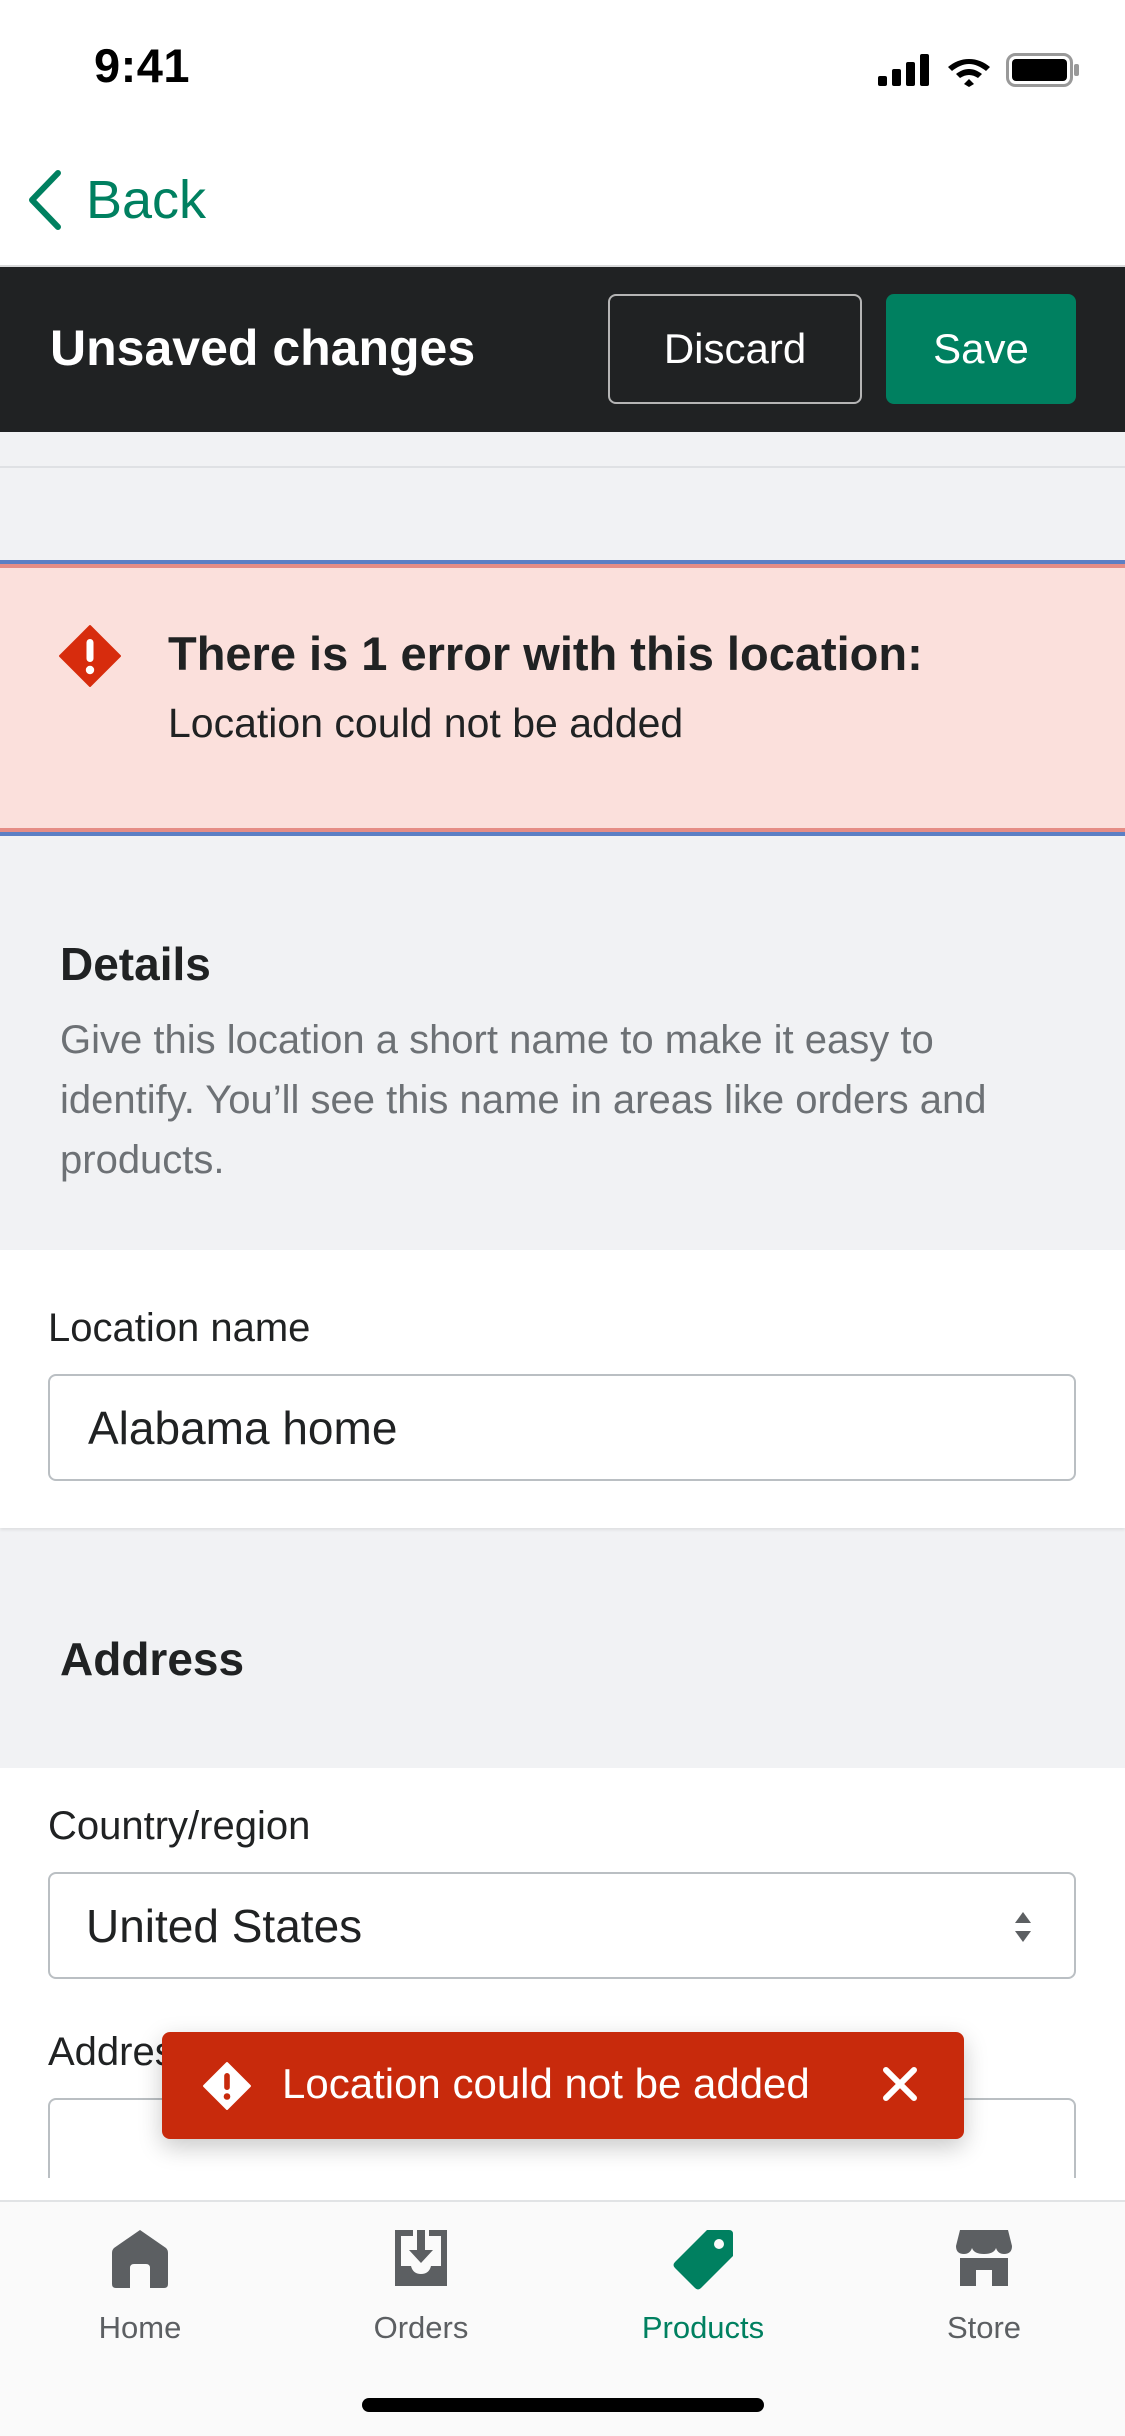  What do you see at coordinates (900, 2084) in the screenshot?
I see `close-icon` at bounding box center [900, 2084].